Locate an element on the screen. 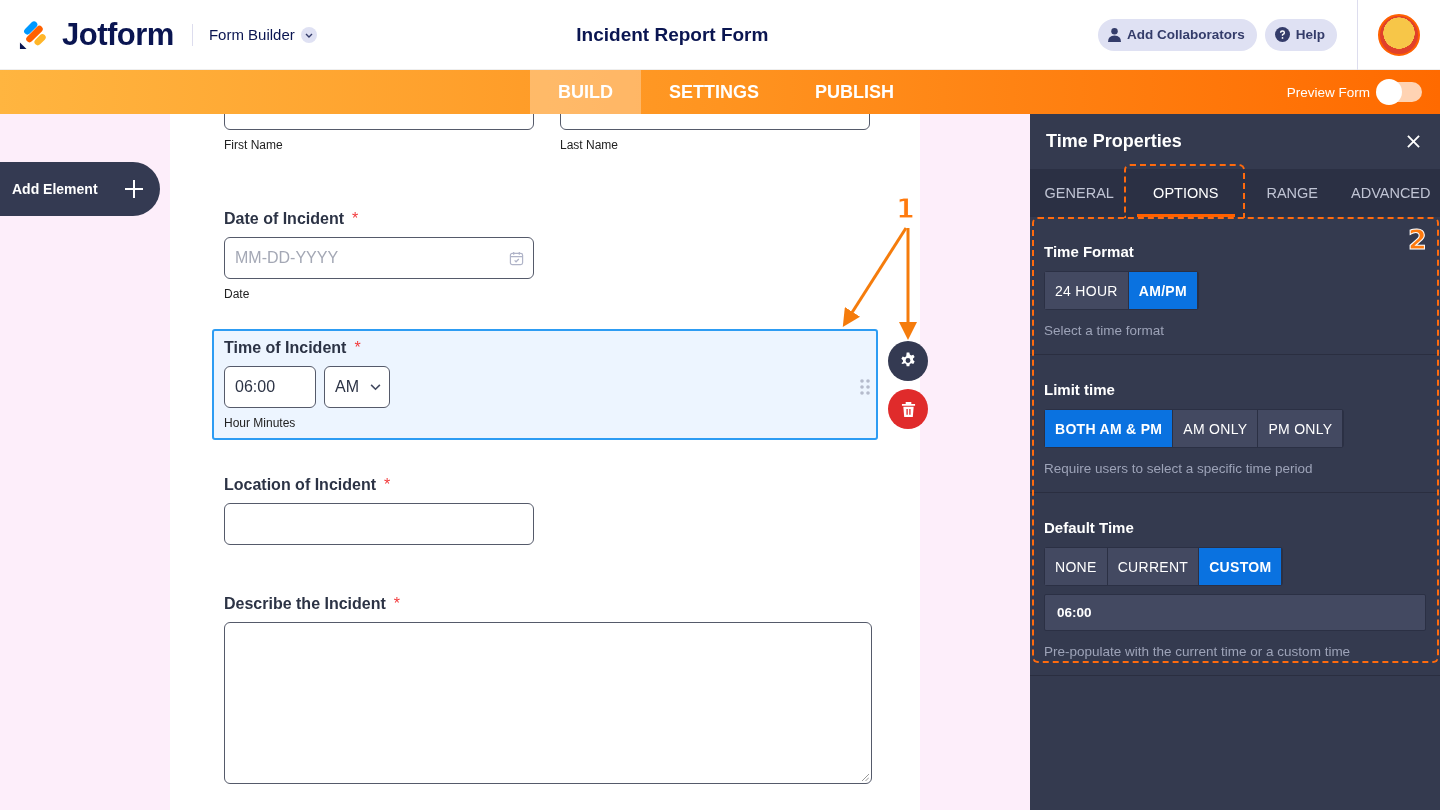  question-label: Describe the Incident is located at coordinates (305, 604).